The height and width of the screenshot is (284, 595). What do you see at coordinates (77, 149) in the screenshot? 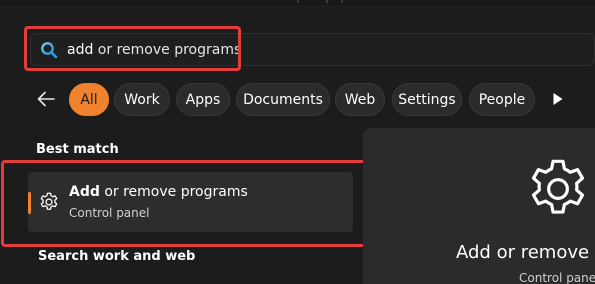
I see `best-match-heading: Best match` at bounding box center [77, 149].